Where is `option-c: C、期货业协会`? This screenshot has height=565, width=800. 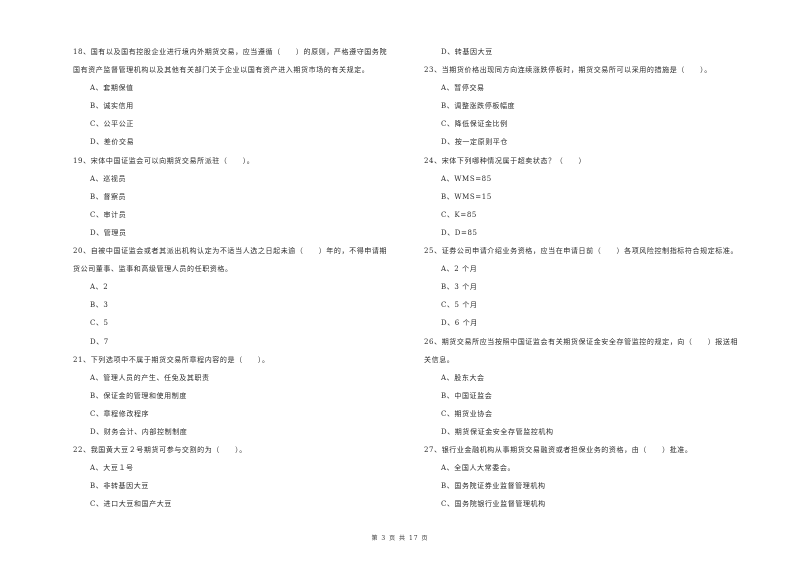 option-c: C、期货业协会 is located at coordinates (467, 413).